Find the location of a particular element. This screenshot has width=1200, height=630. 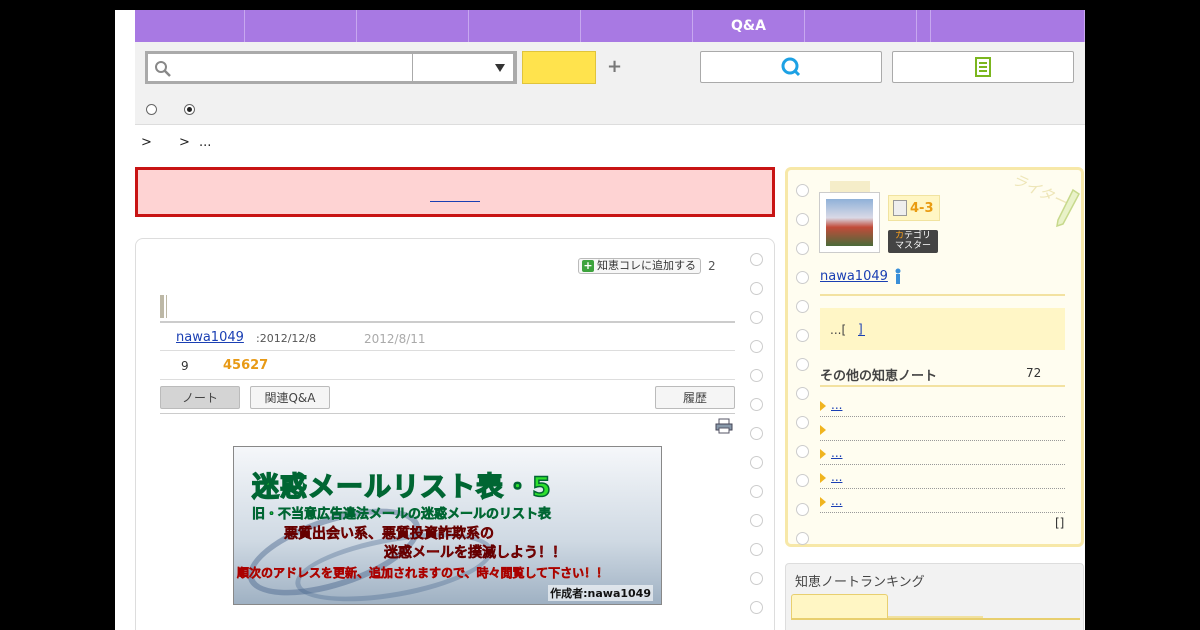

search-category-select is located at coordinates (464, 67).